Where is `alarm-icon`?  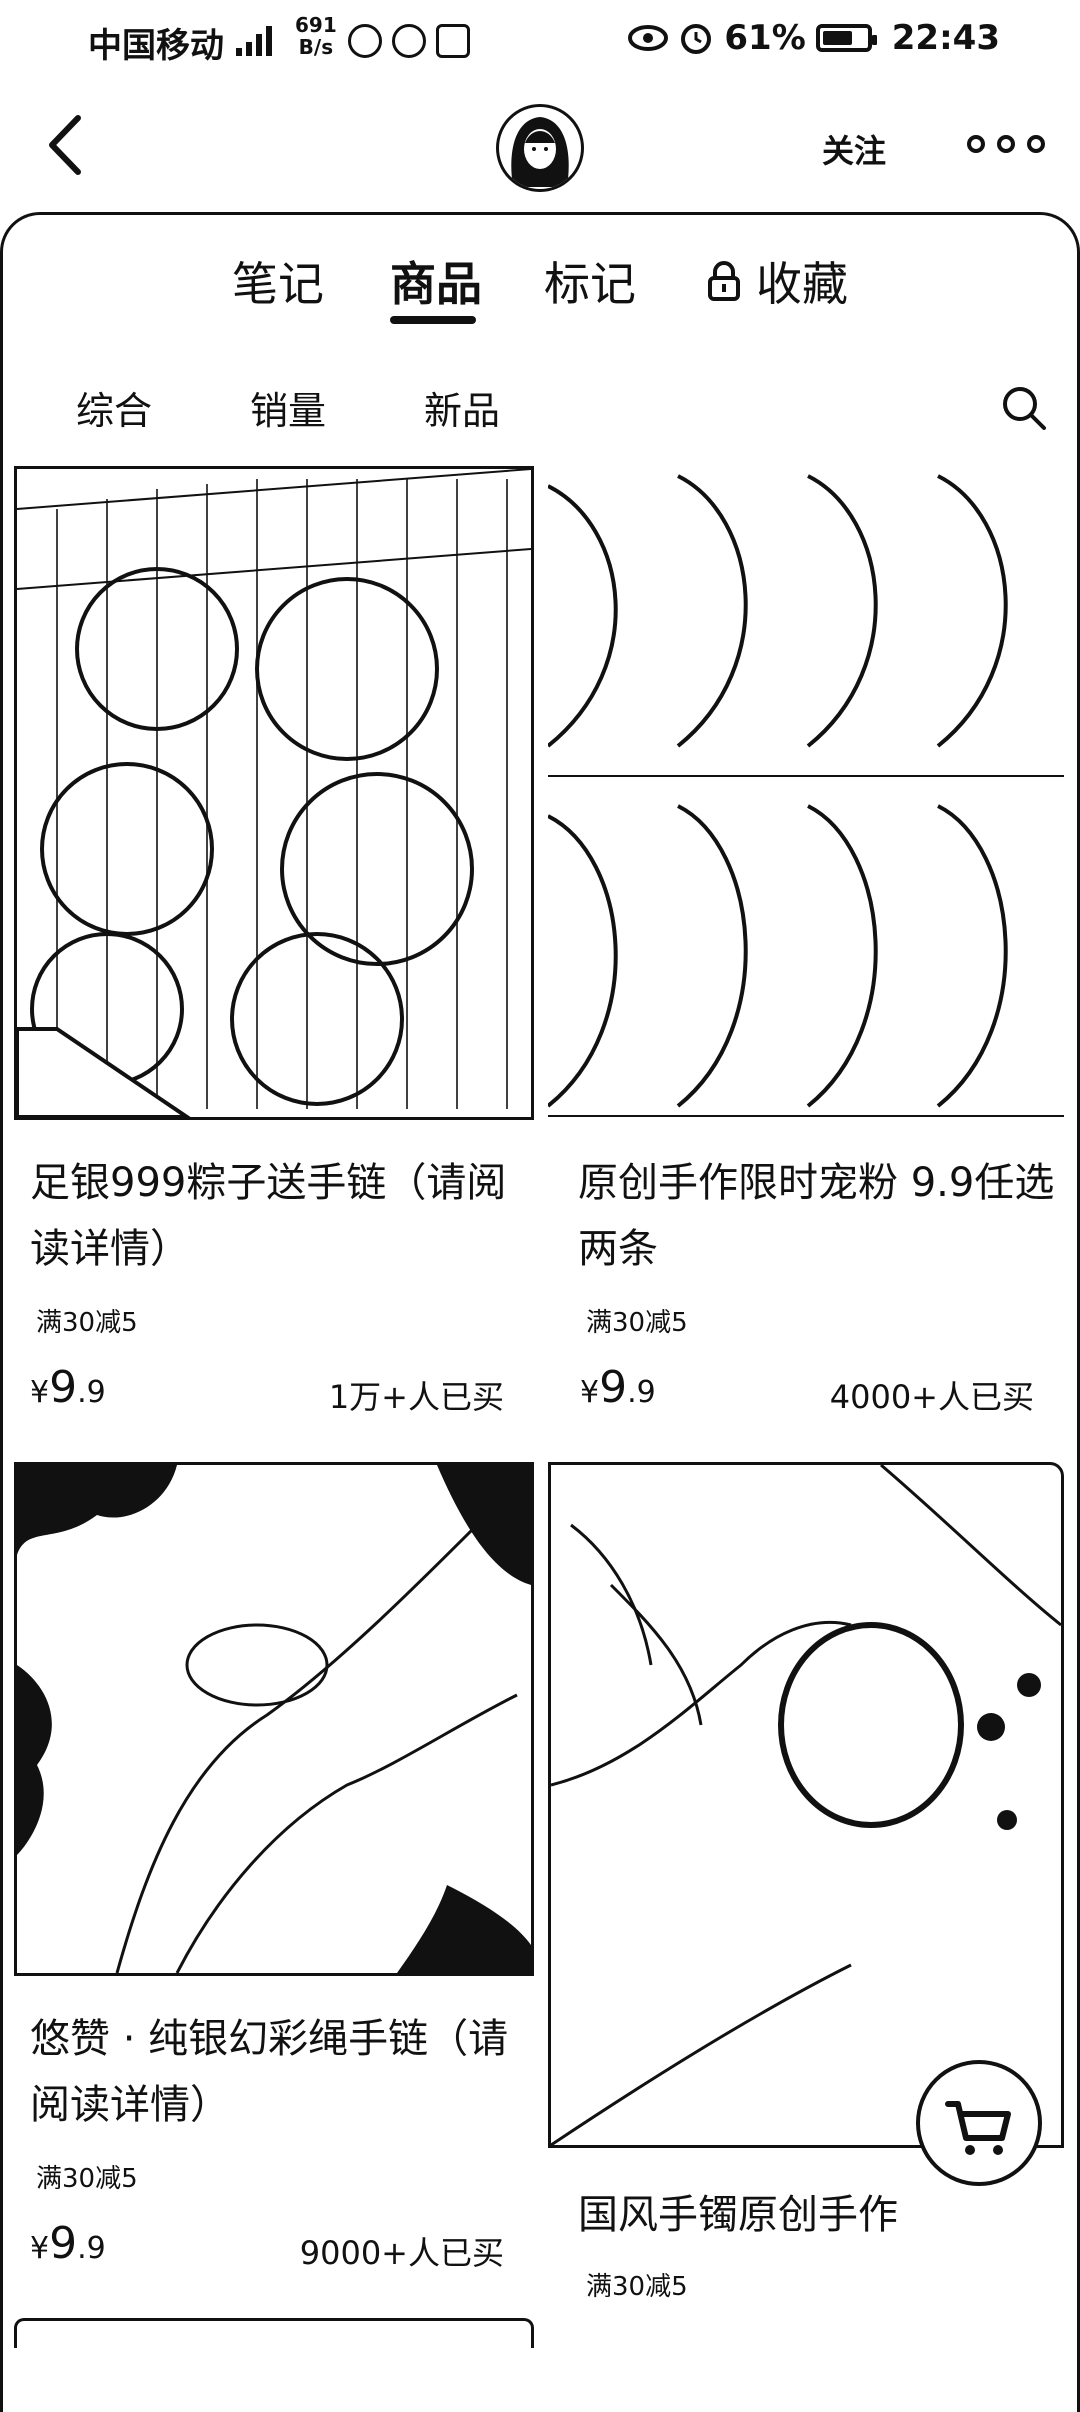 alarm-icon is located at coordinates (696, 39).